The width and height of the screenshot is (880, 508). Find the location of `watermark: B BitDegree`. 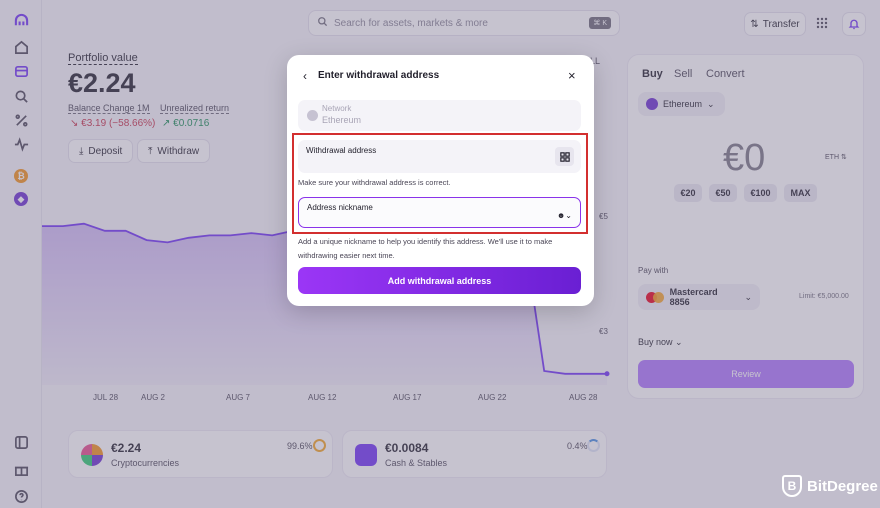

watermark: B BitDegree is located at coordinates (830, 486).